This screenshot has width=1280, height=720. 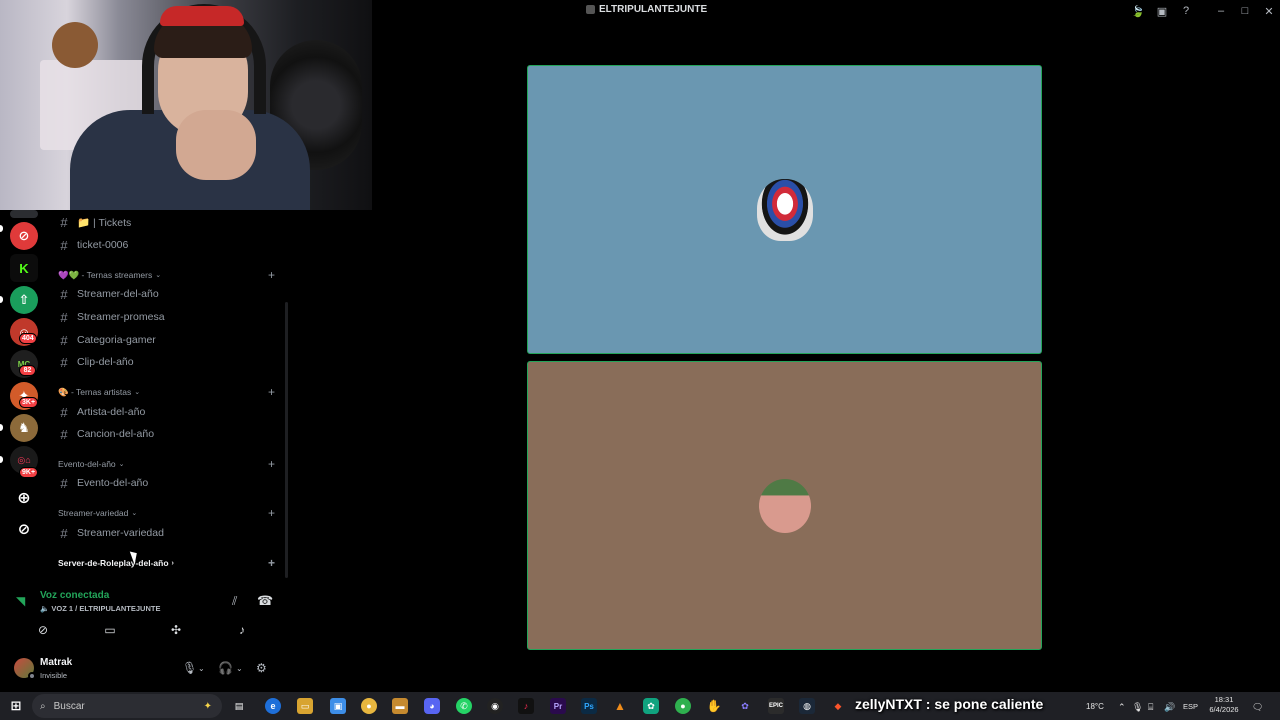 I want to click on no-entry-server-icon: ⊘, so click(x=24, y=236).